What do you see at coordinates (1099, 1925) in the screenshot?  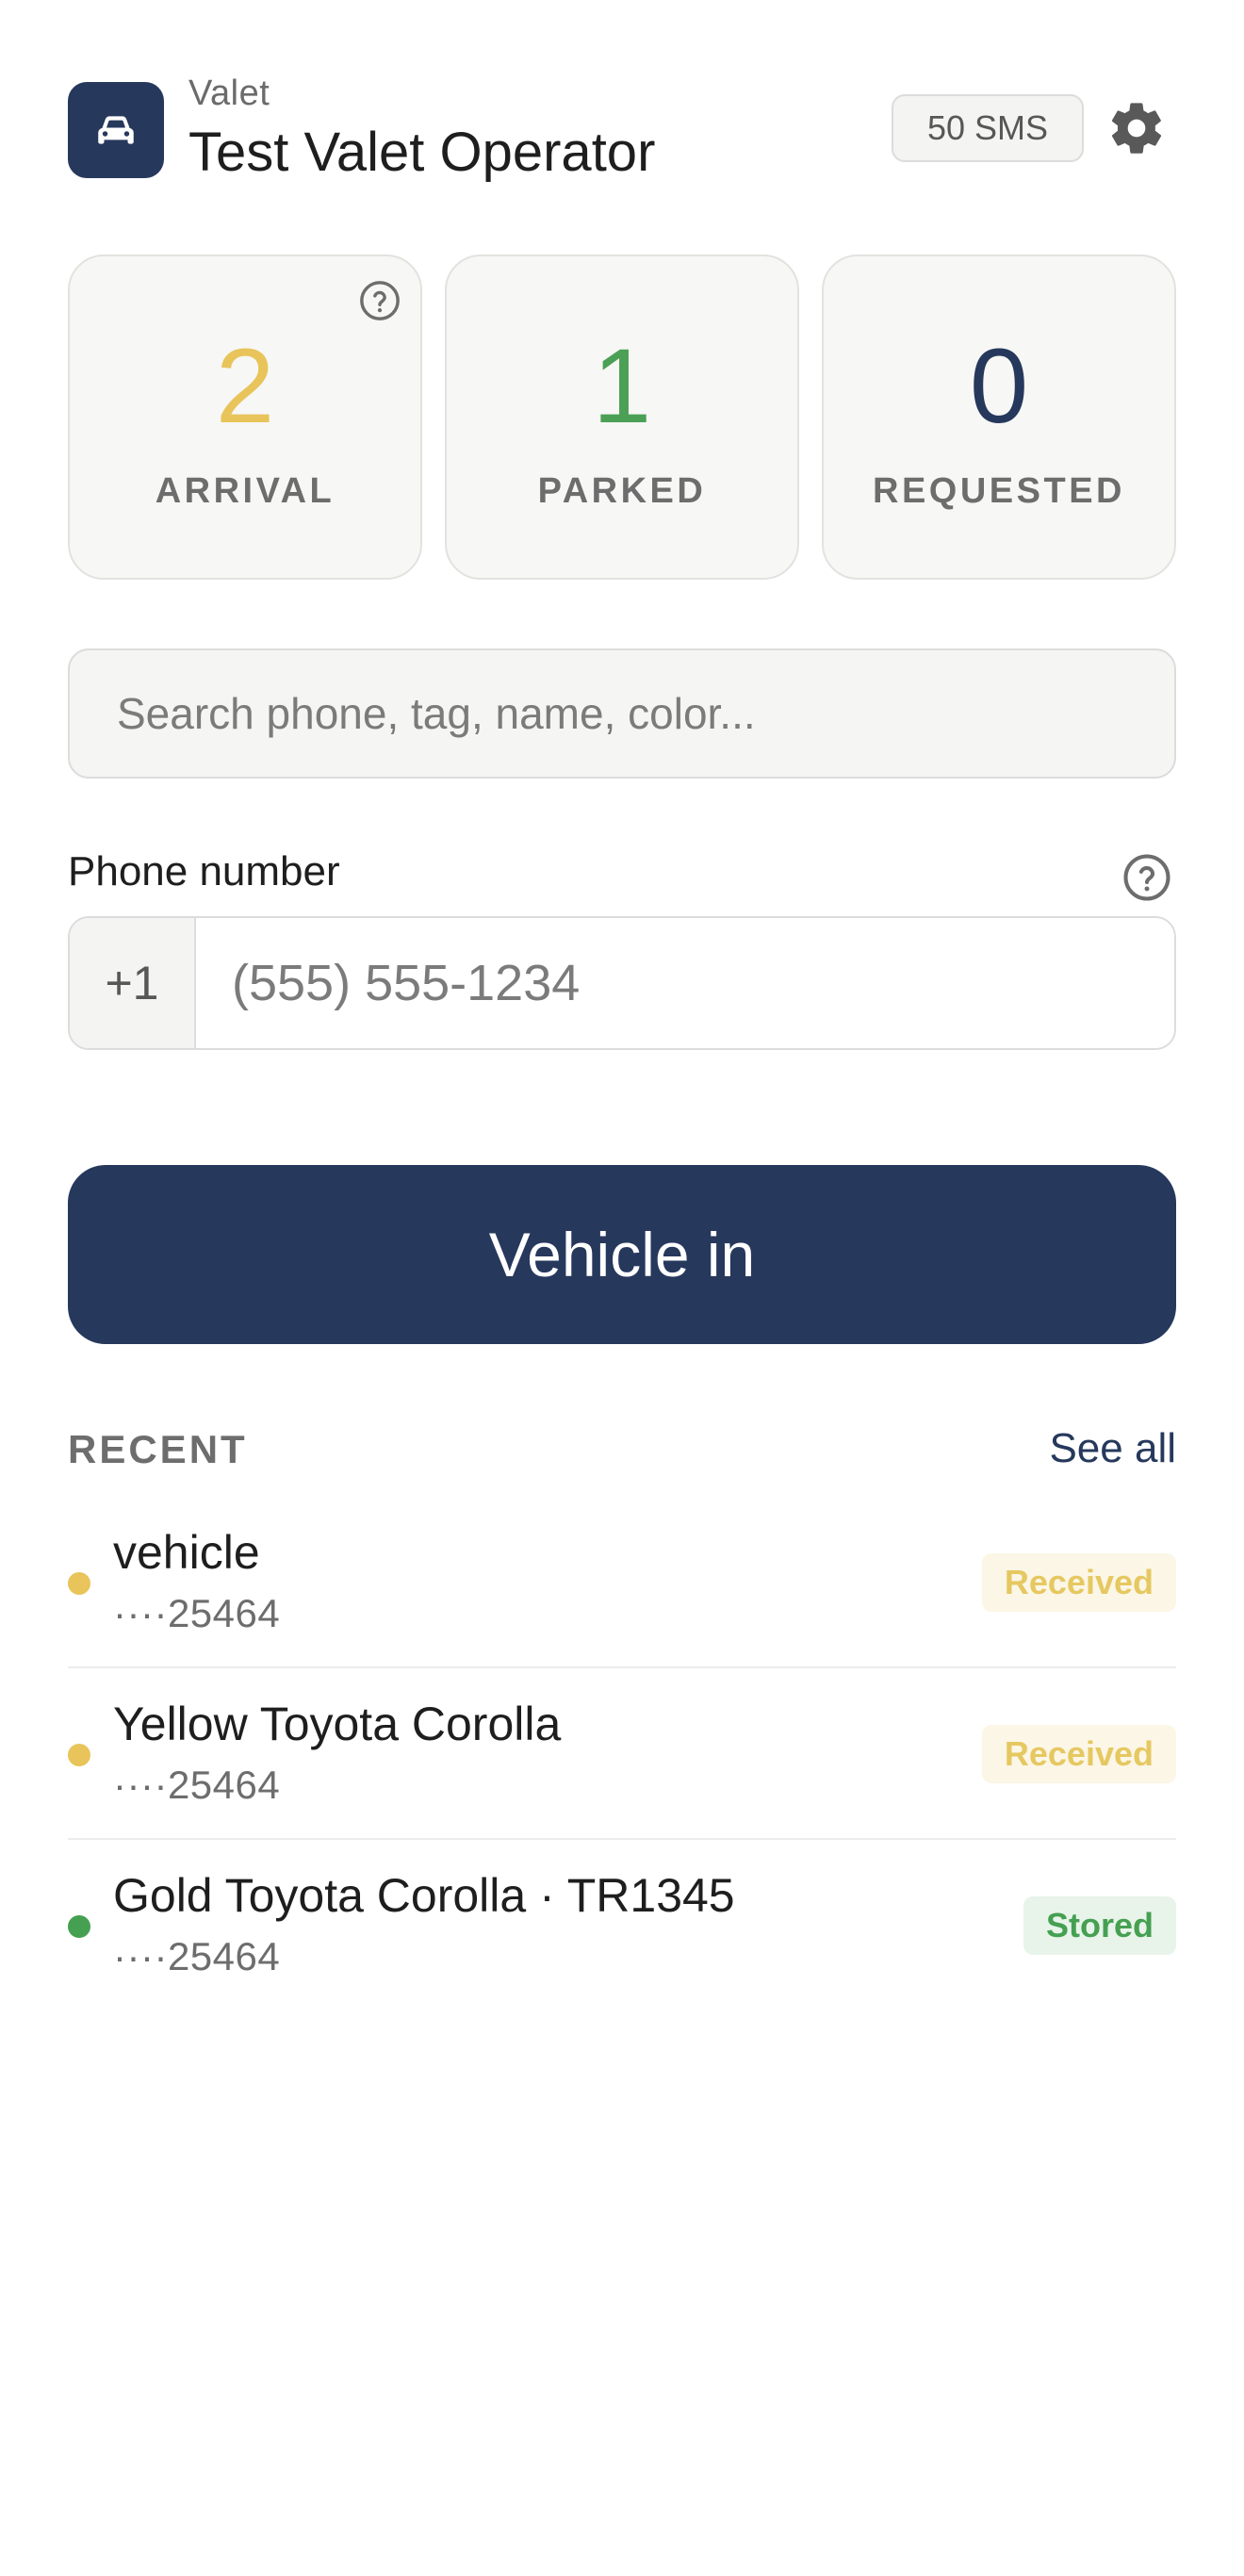 I see `status-badge: Stored` at bounding box center [1099, 1925].